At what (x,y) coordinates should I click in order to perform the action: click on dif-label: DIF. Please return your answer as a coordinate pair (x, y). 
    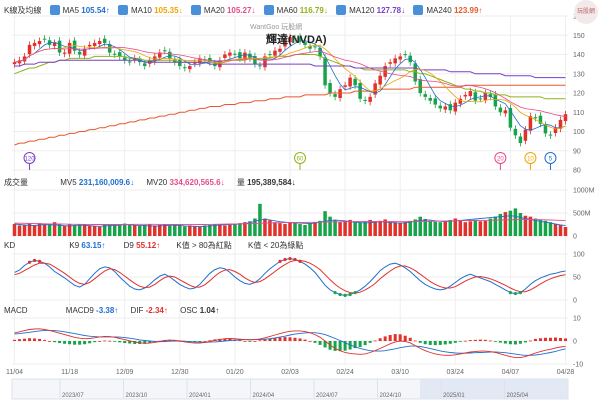
    Looking at the image, I should click on (137, 310).